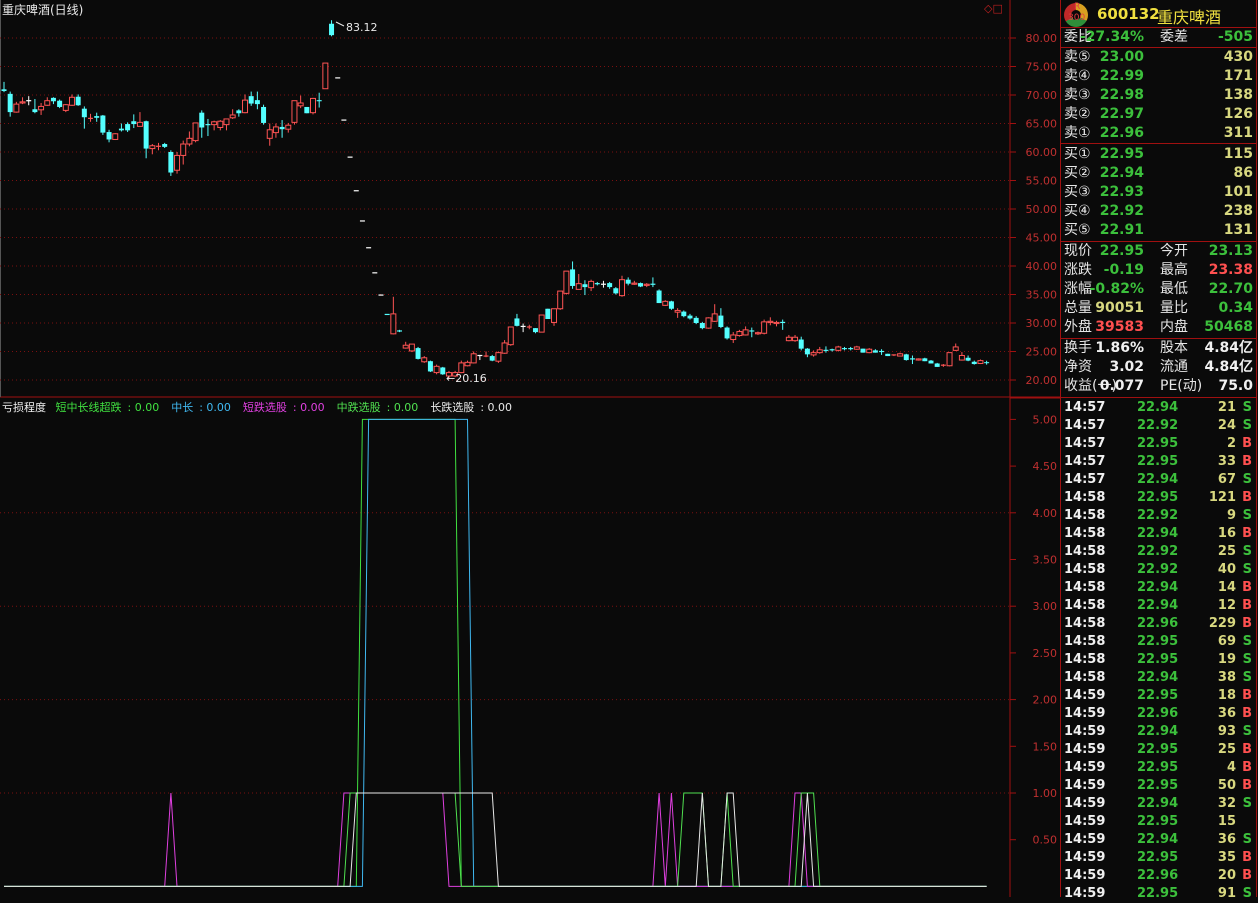  I want to click on tick-volume: 18, so click(1226, 695).